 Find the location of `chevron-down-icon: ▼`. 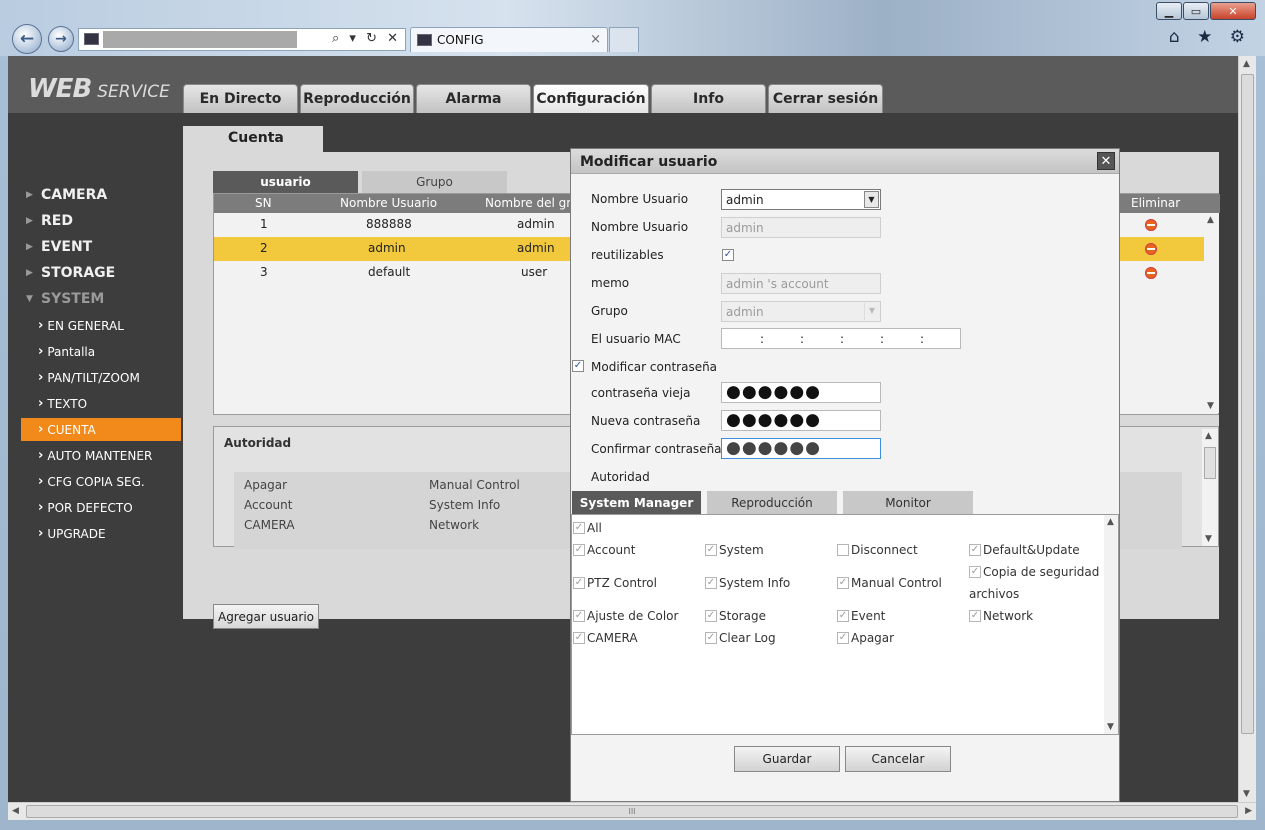

chevron-down-icon: ▼ is located at coordinates (871, 199).